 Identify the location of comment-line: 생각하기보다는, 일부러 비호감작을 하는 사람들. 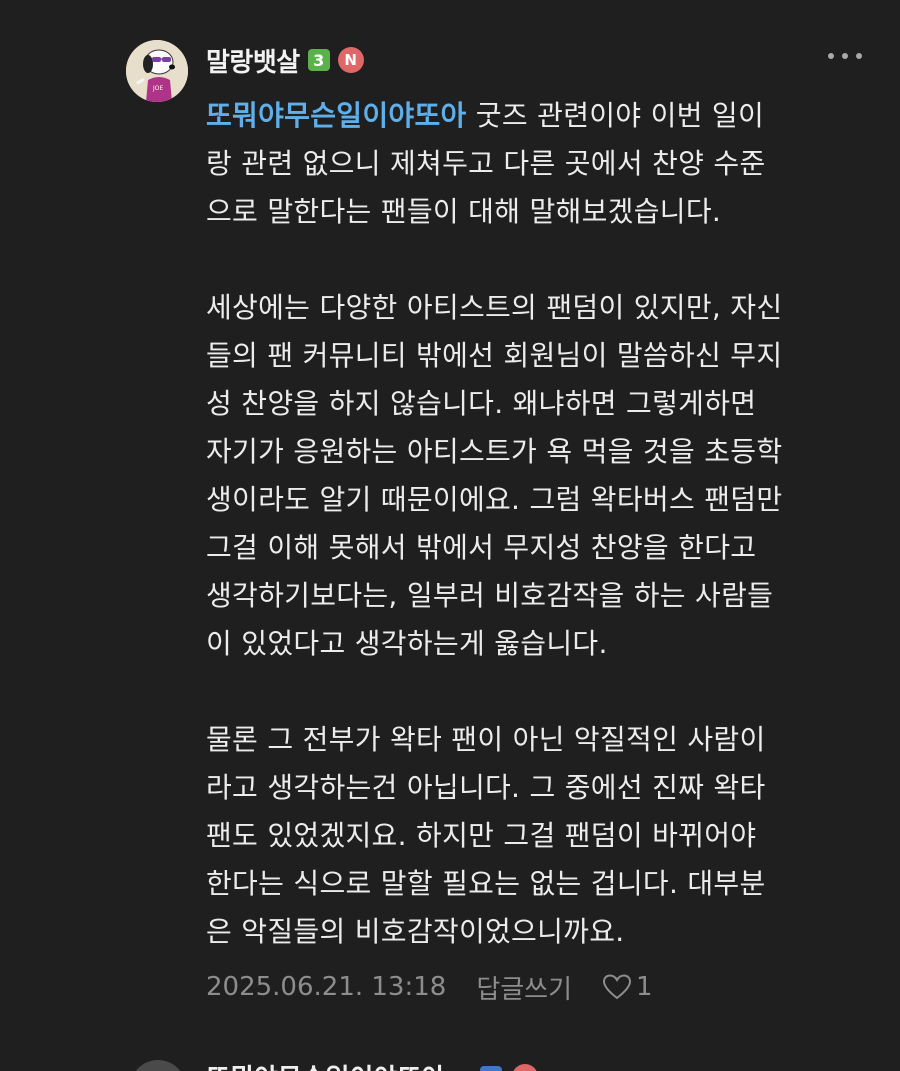
(490, 595).